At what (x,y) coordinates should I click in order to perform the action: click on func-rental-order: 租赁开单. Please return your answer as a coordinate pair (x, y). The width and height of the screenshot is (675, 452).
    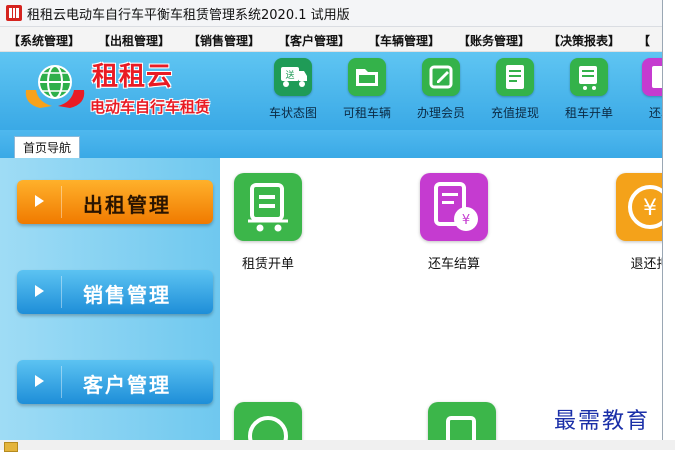
    Looking at the image, I should click on (268, 222).